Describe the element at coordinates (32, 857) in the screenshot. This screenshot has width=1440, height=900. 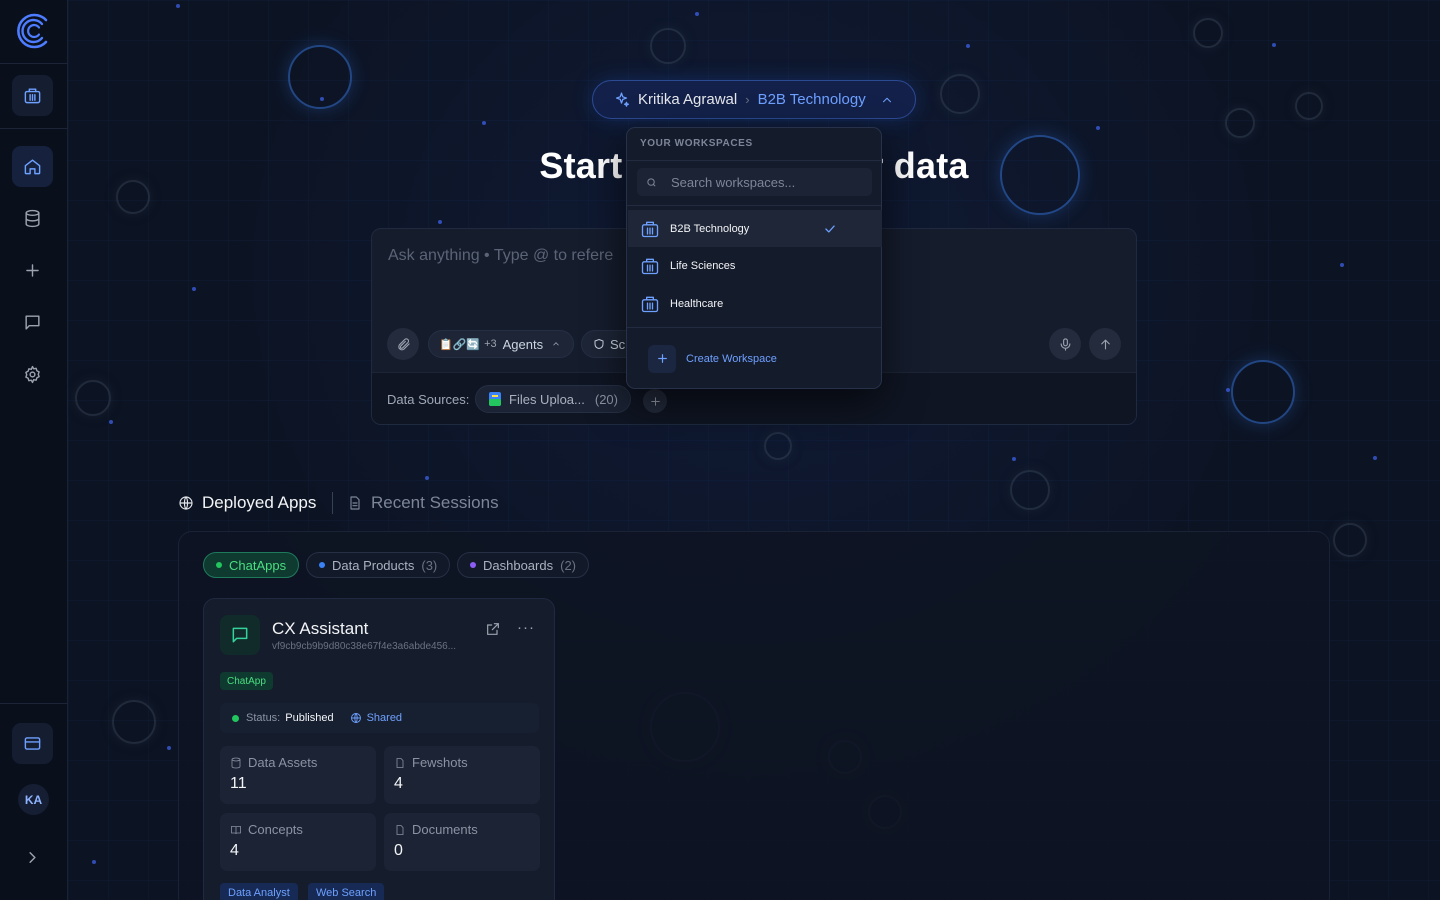
I see `expand-sidebar-button` at that location.